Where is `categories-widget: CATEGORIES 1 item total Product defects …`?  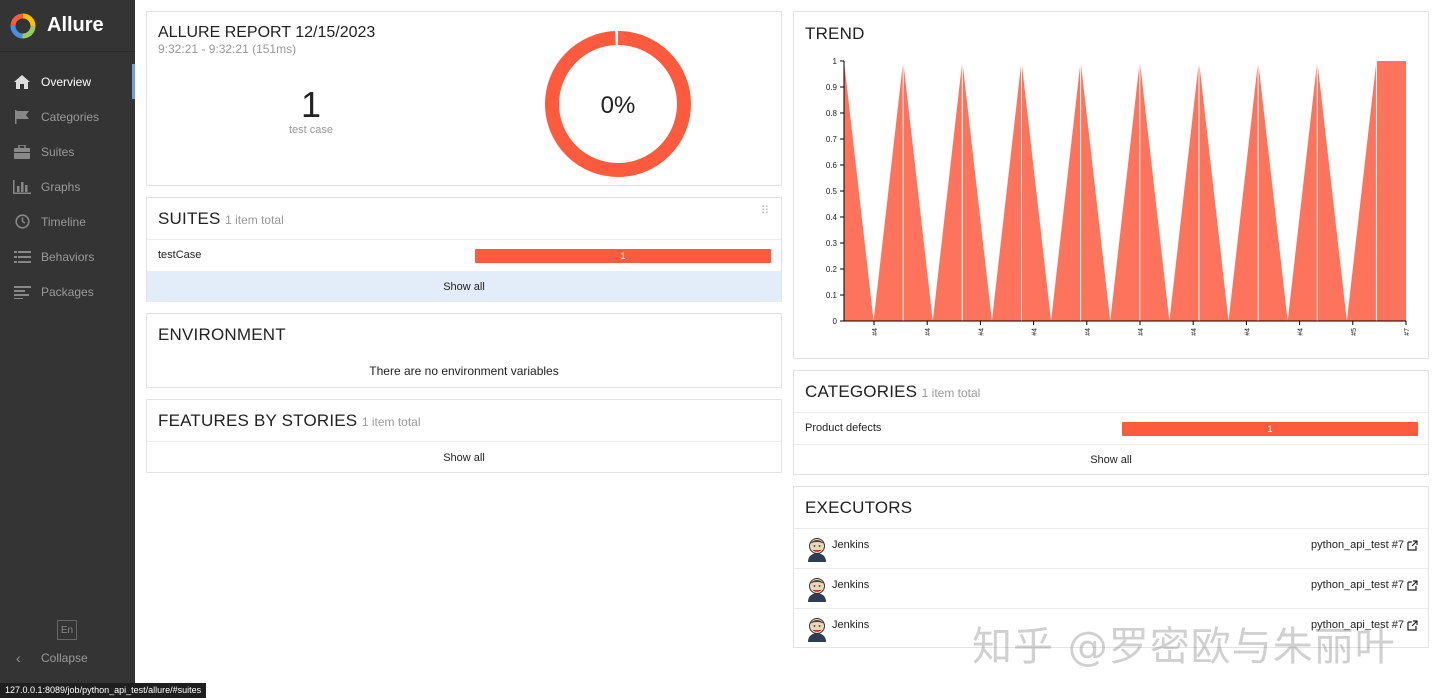
categories-widget: CATEGORIES 1 item total Product defects … is located at coordinates (1111, 422).